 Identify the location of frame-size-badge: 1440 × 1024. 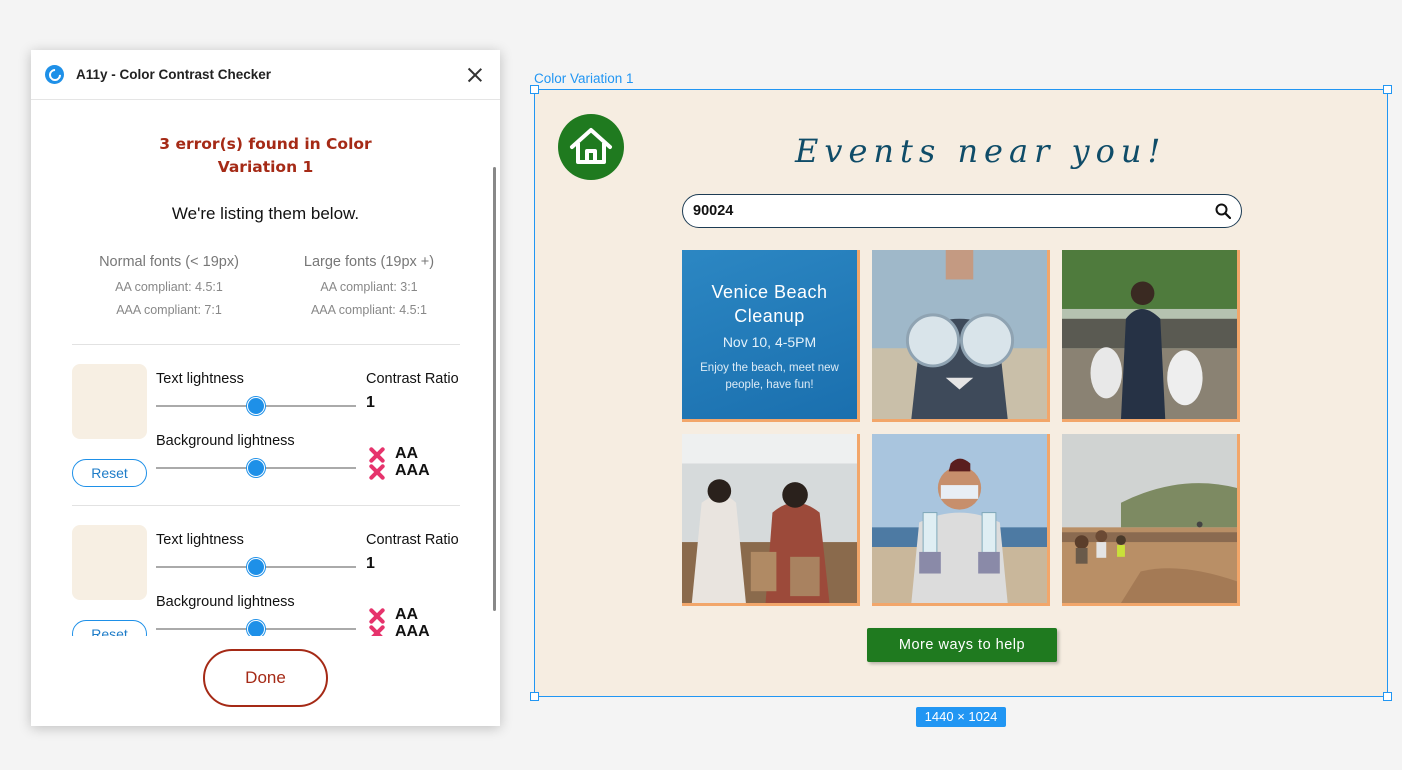
(961, 717).